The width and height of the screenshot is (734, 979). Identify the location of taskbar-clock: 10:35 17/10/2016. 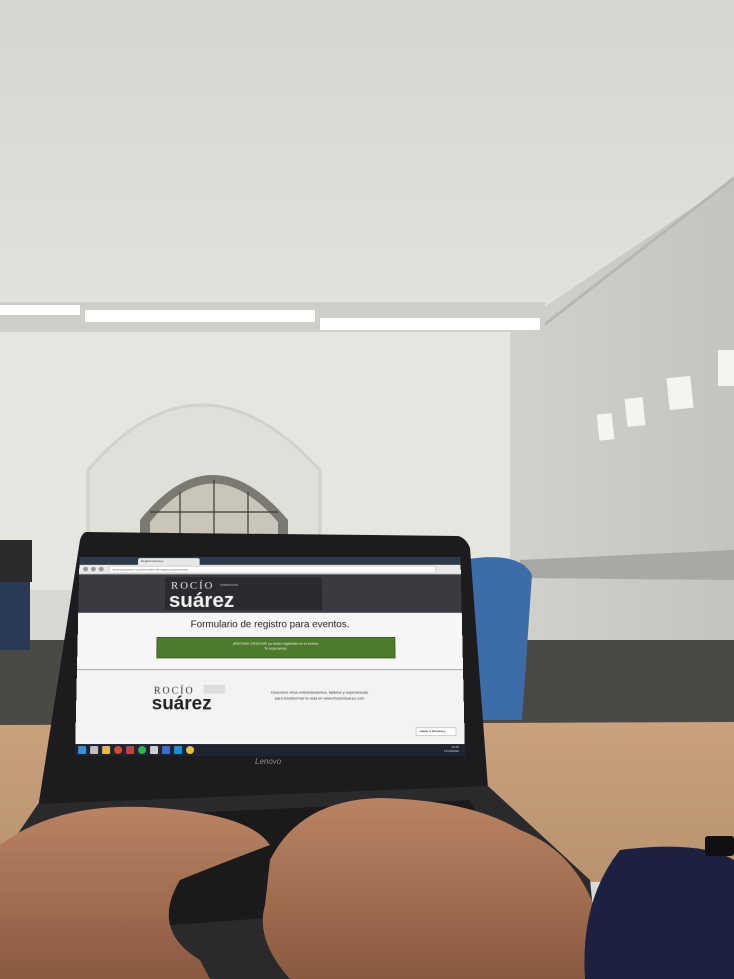
(451, 749).